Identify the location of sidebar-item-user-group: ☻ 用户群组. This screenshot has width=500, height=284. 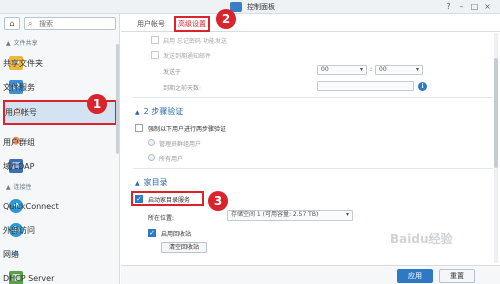
(60, 142).